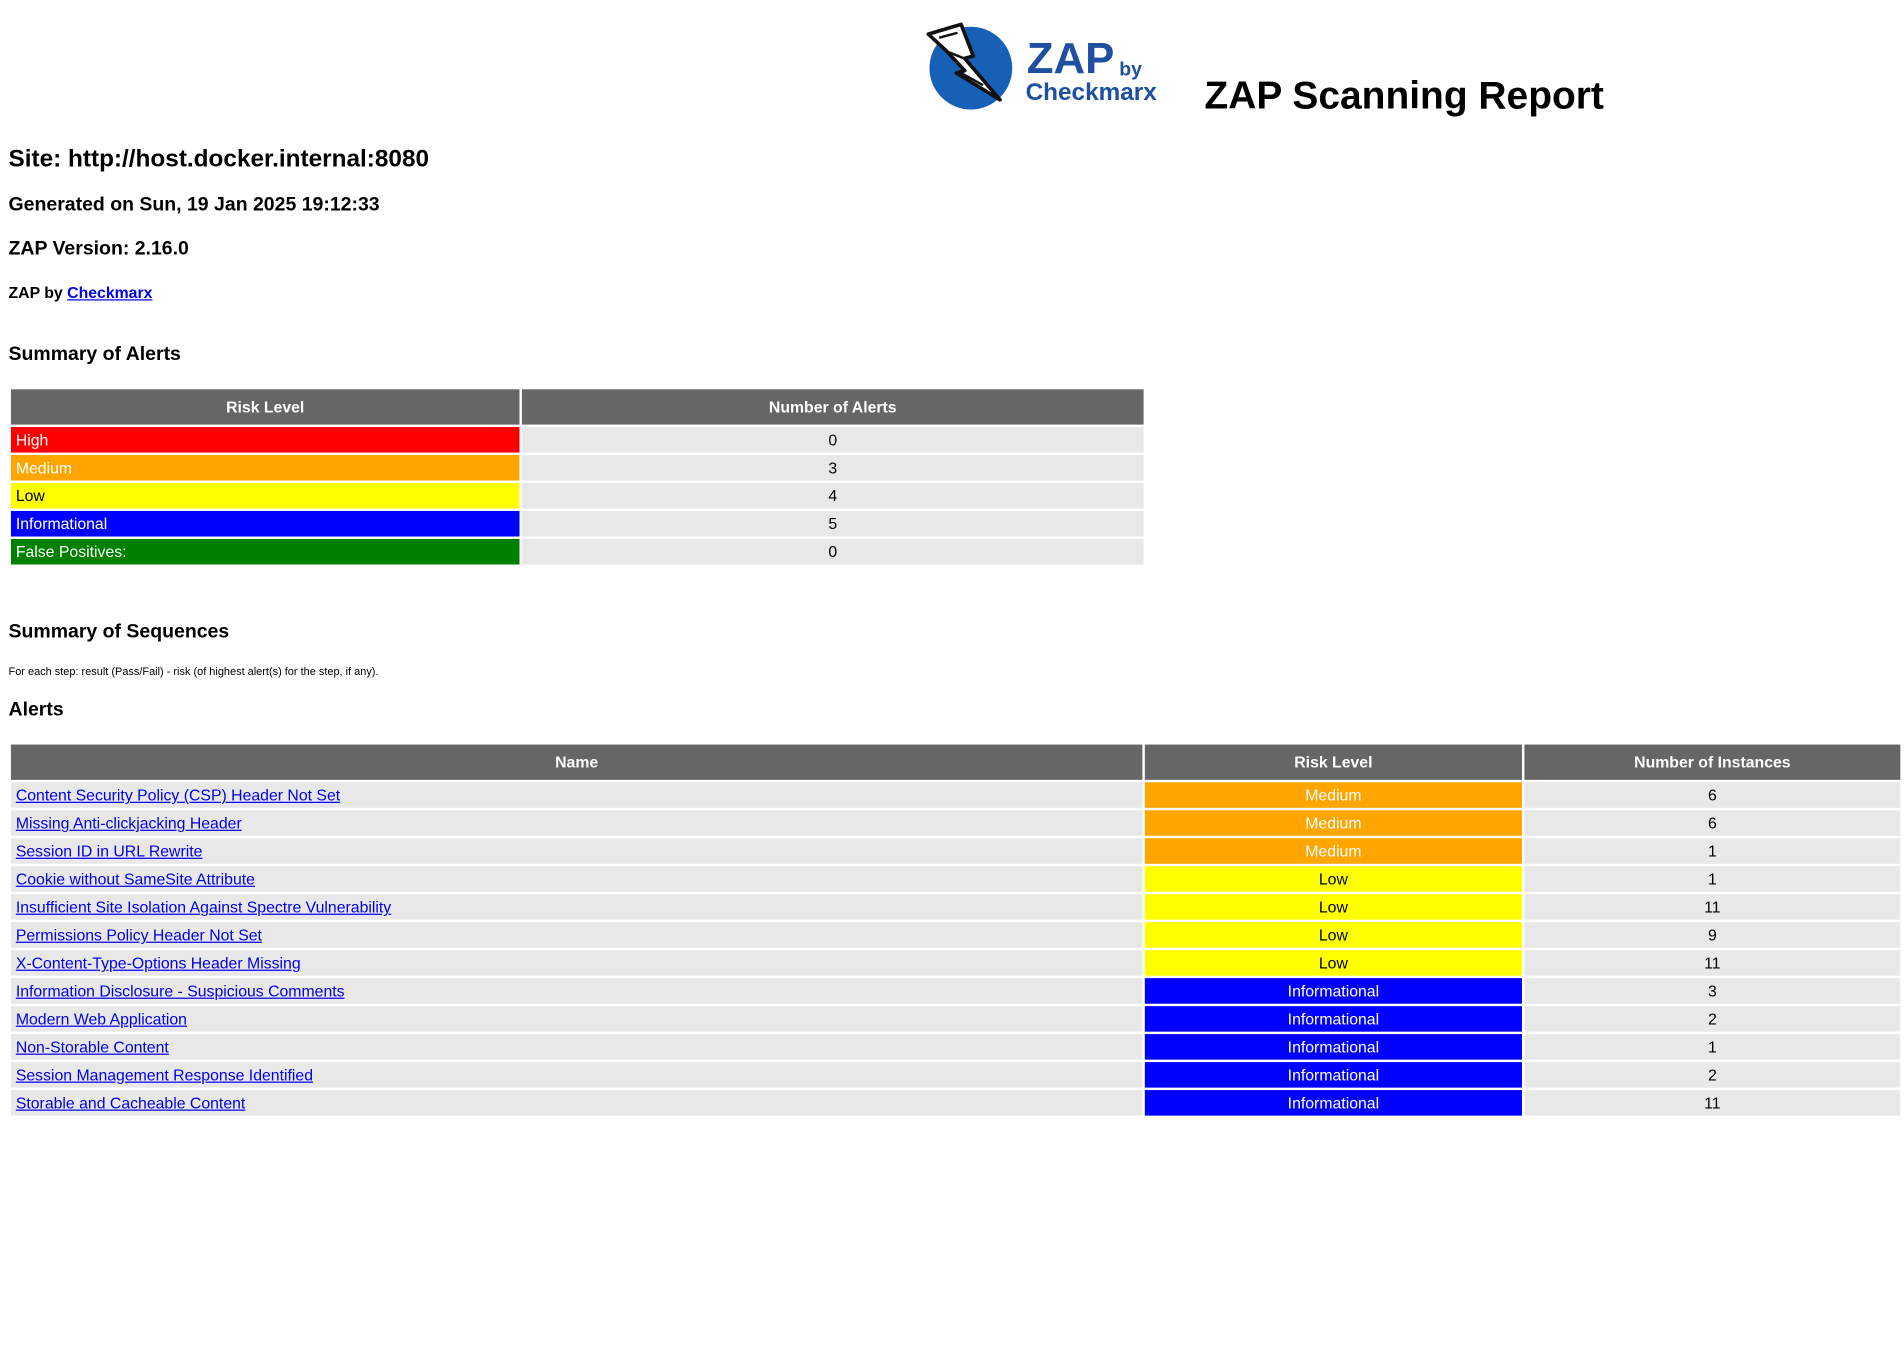 The image size is (1904, 1372). Describe the element at coordinates (265, 551) in the screenshot. I see `risk-label-false-positives: False Positives:` at that location.